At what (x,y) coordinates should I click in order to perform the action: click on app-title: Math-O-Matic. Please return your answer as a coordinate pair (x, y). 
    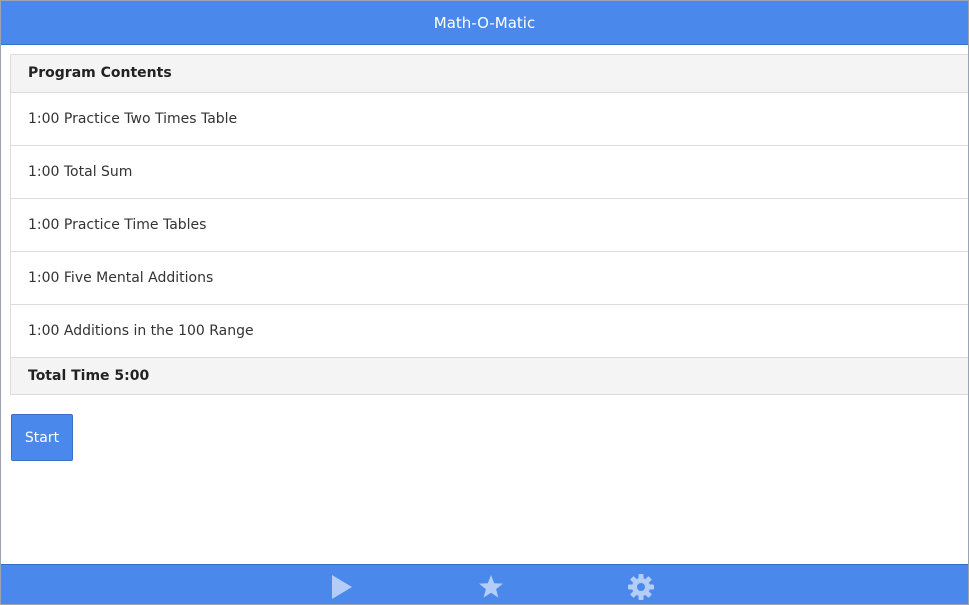
    Looking at the image, I should click on (484, 23).